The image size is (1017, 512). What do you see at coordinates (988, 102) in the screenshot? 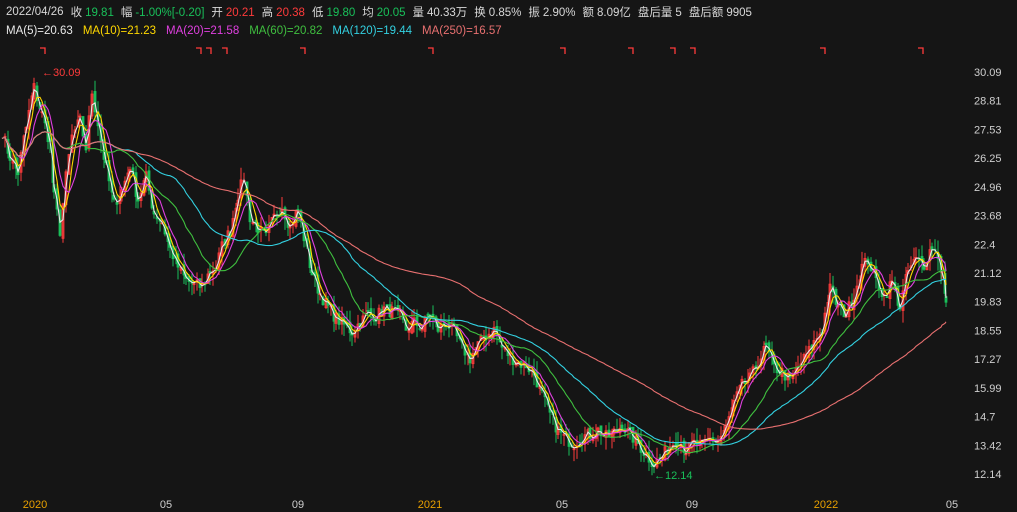
I see `y-tick-label: 28.81` at bounding box center [988, 102].